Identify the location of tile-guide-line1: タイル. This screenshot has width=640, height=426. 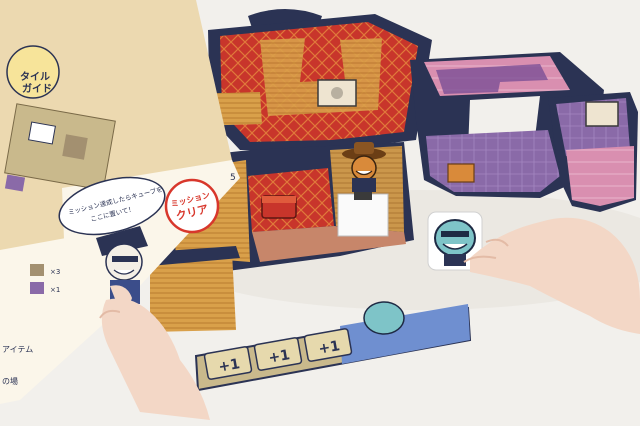
(35, 77).